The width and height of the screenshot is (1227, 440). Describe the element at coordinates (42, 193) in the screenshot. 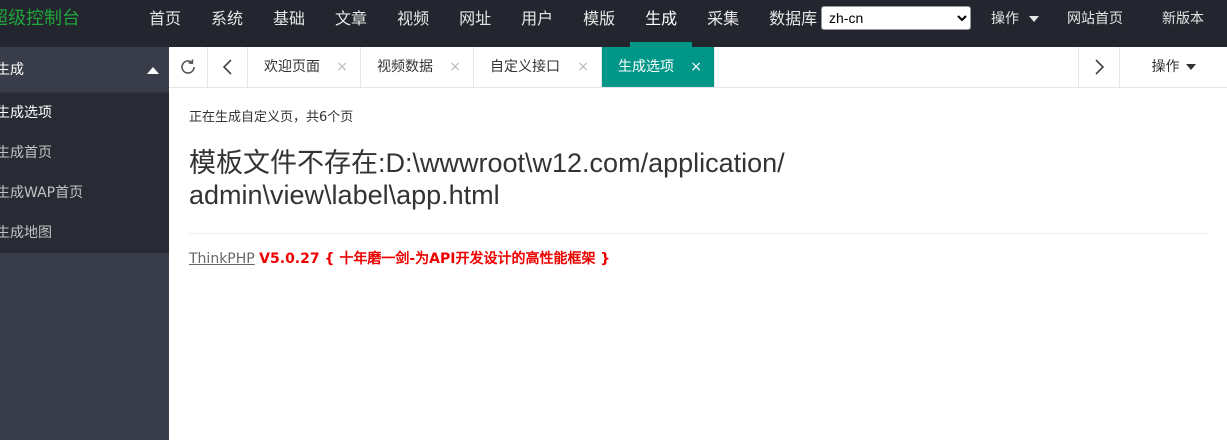

I see `sidebar-item-label: 生成WAP首页` at that location.